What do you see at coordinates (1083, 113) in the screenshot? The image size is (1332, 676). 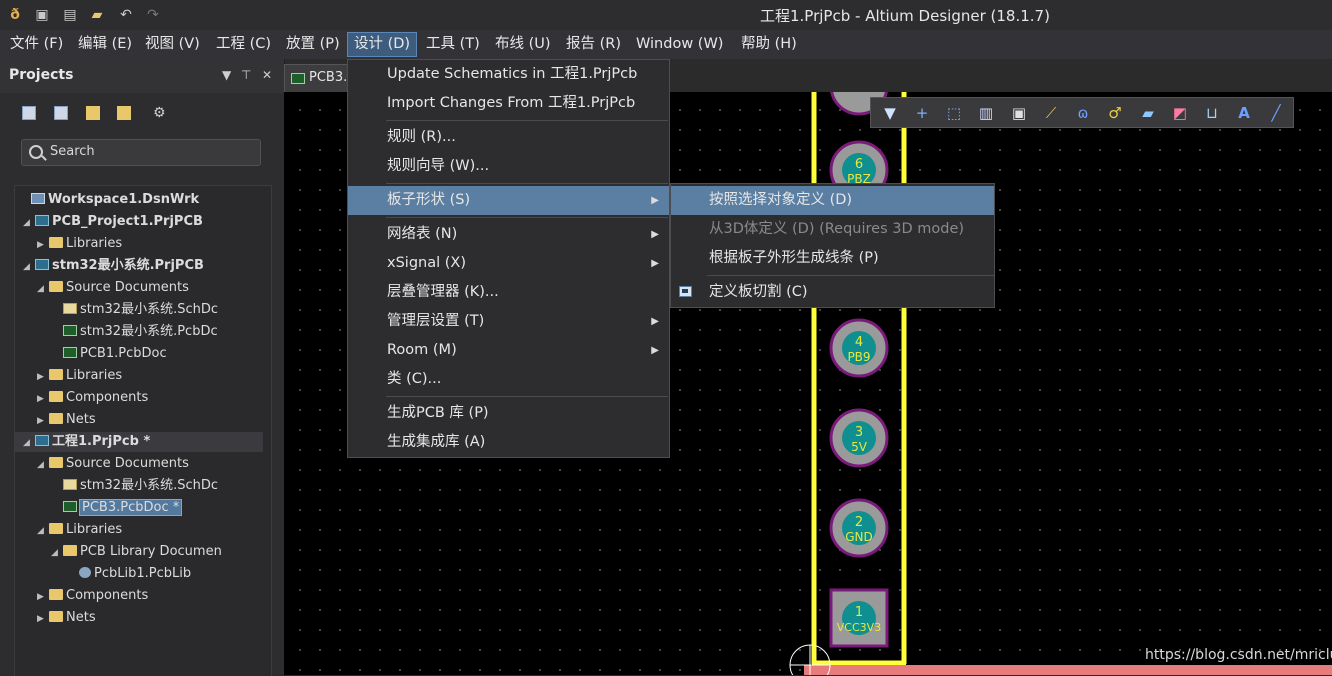 I see `diff-pair-icon: ɷ` at bounding box center [1083, 113].